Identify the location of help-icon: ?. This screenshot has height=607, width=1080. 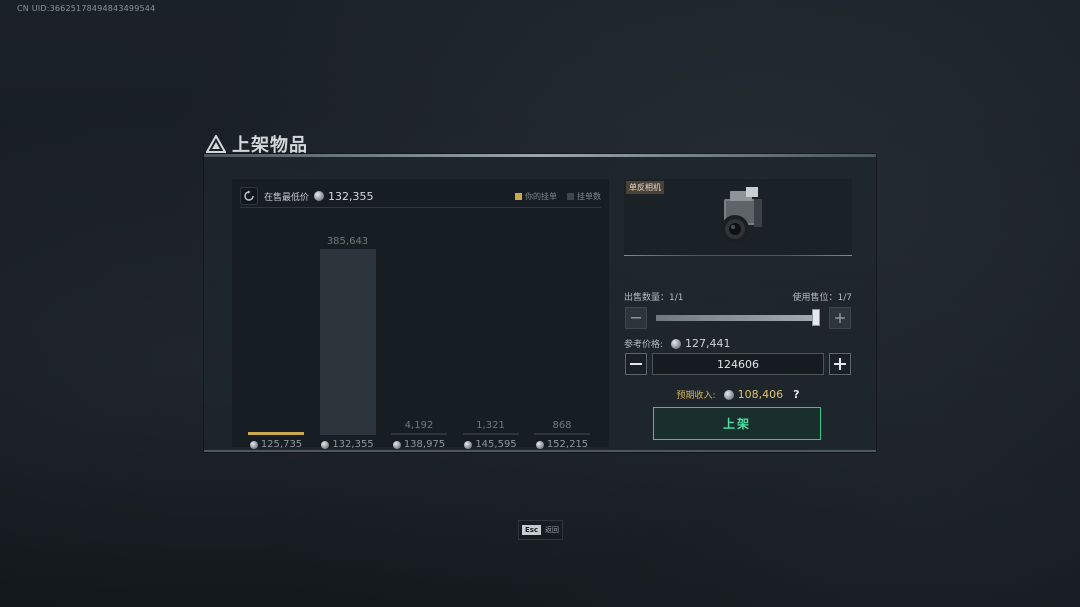
(796, 394).